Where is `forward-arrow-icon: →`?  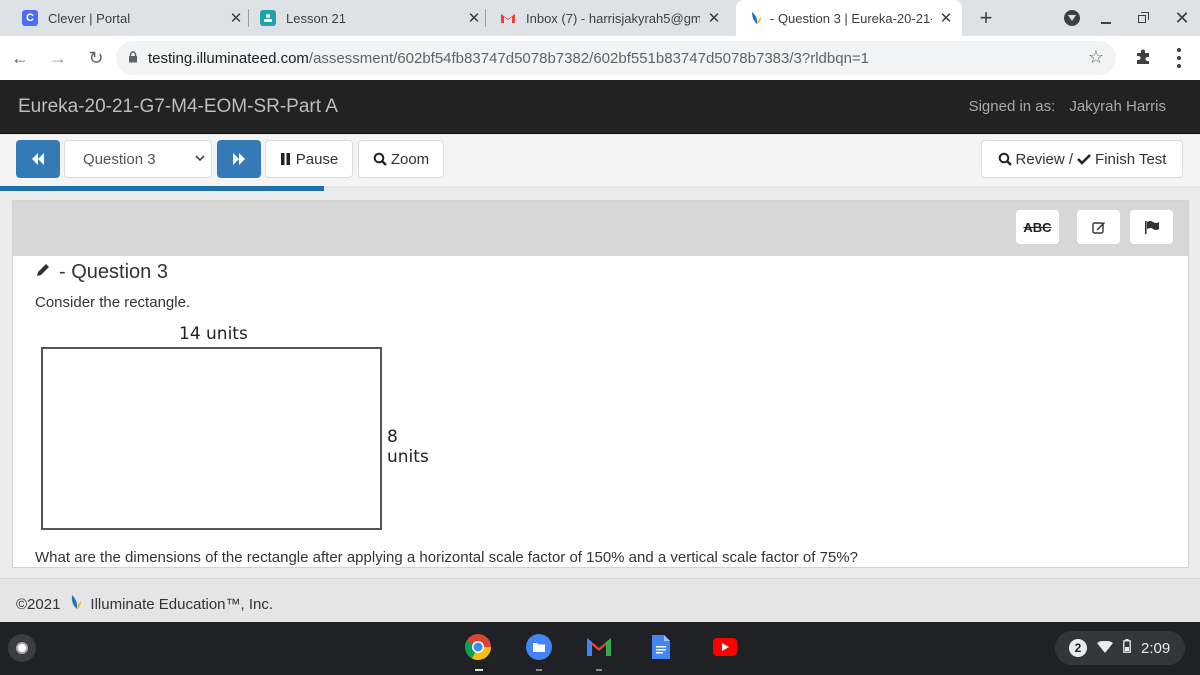 forward-arrow-icon: → is located at coordinates (58, 58).